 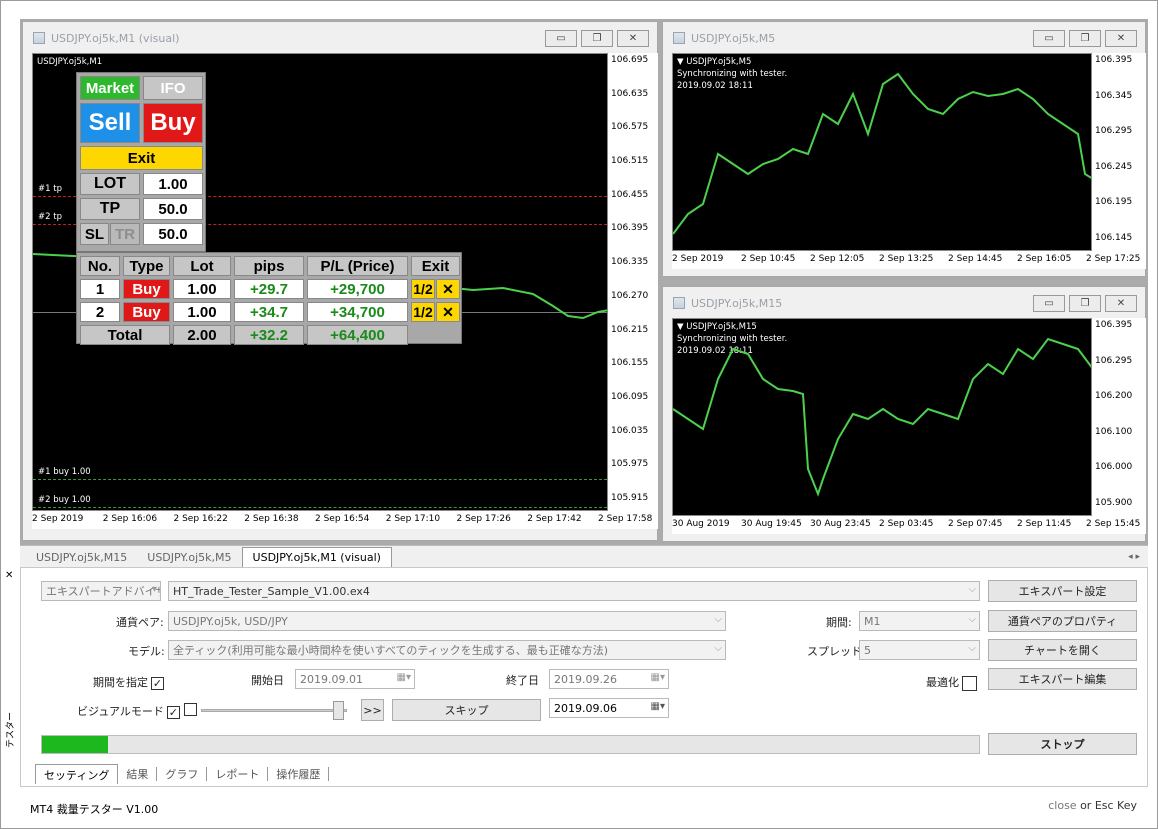 What do you see at coordinates (1092, 805) in the screenshot?
I see `close-hint: close or Esc Key` at bounding box center [1092, 805].